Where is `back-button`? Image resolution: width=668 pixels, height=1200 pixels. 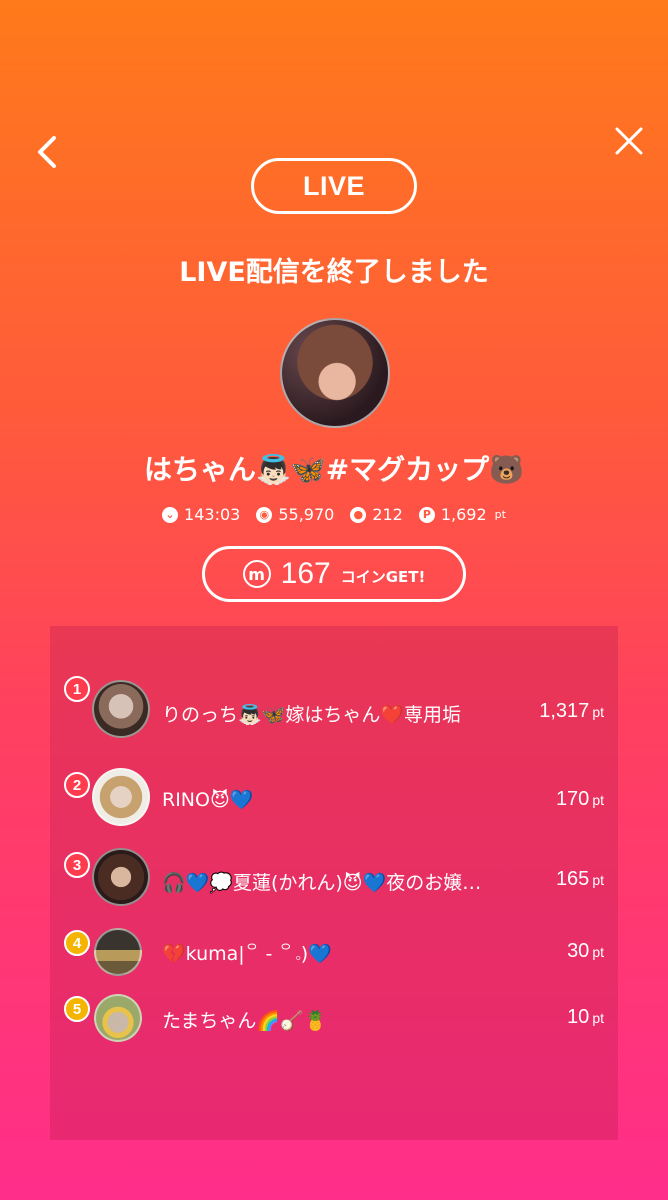 back-button is located at coordinates (48, 152).